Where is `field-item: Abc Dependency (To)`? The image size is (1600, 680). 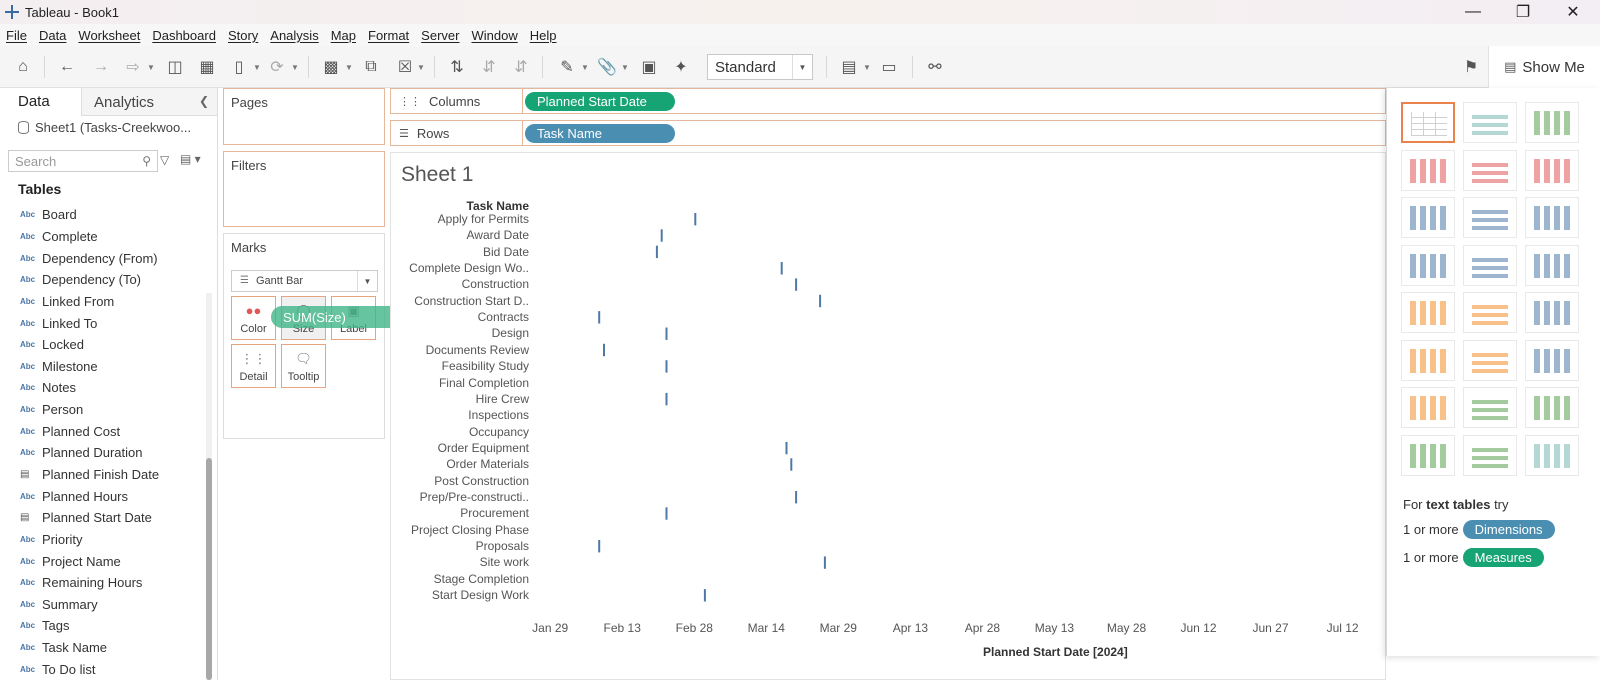 field-item: Abc Dependency (To) is located at coordinates (102, 280).